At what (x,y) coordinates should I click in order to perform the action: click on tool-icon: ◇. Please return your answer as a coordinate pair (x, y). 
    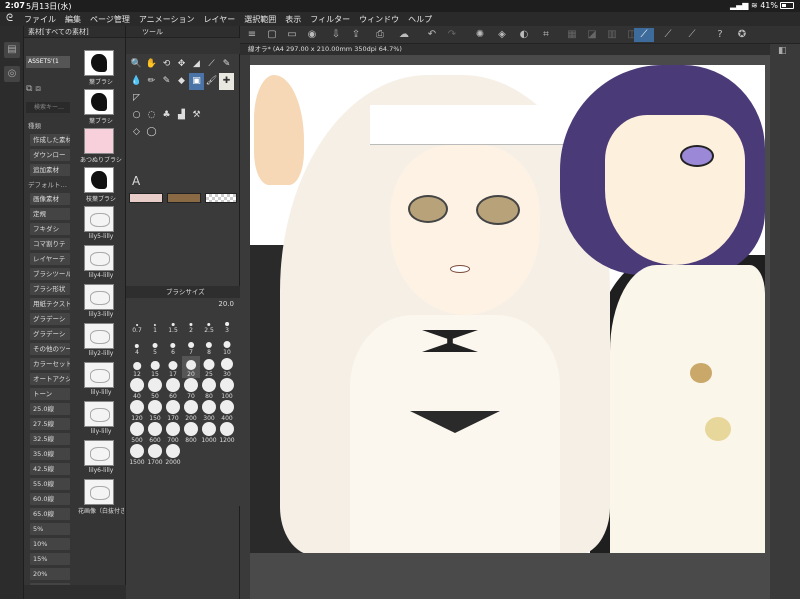
    Looking at the image, I should click on (136, 132).